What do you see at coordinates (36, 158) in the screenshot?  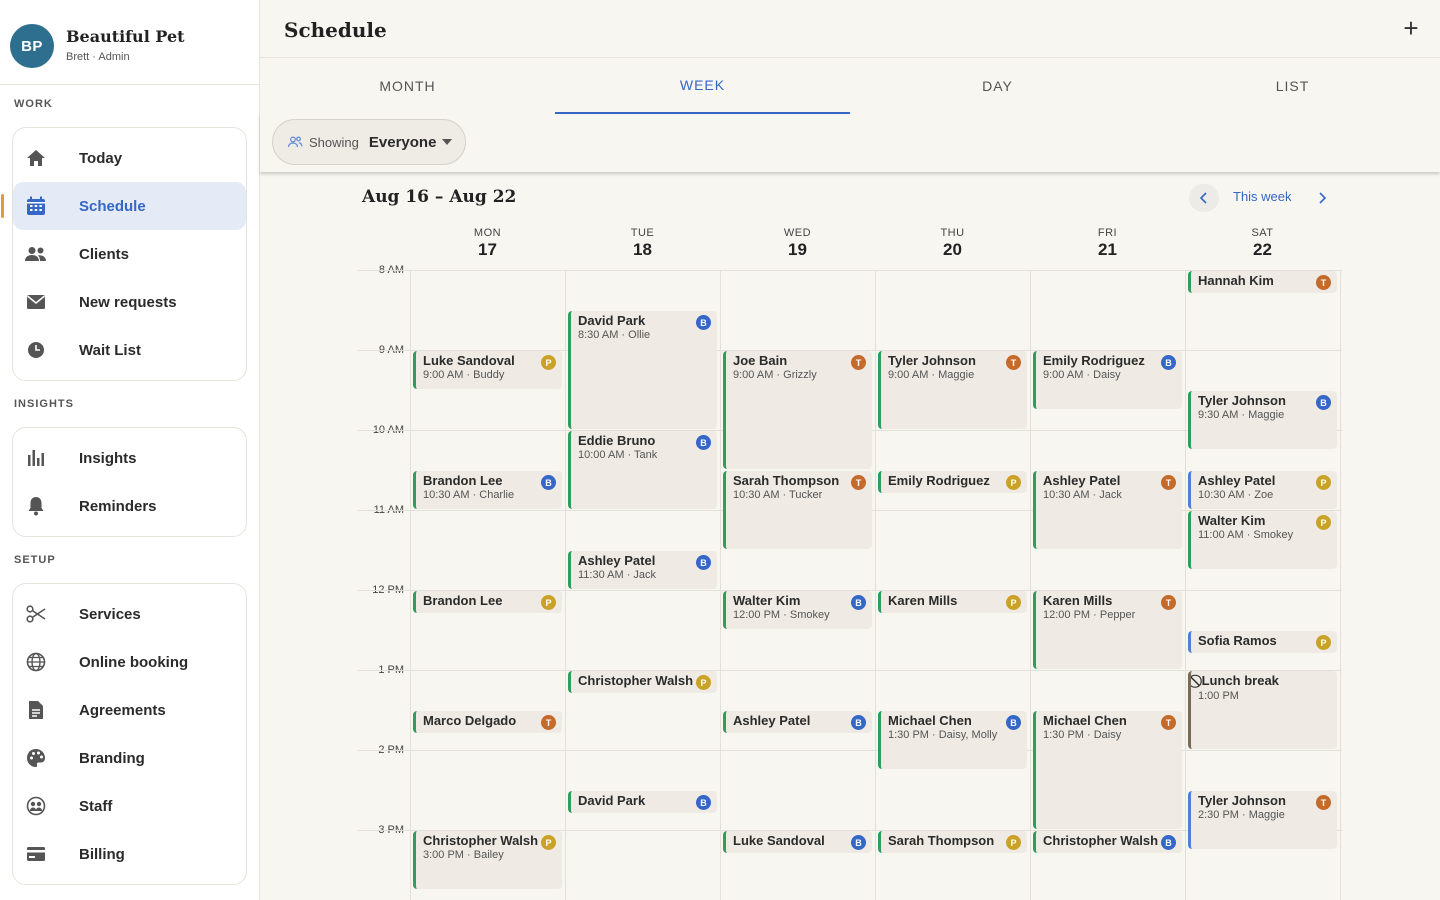 I see `home-icon` at bounding box center [36, 158].